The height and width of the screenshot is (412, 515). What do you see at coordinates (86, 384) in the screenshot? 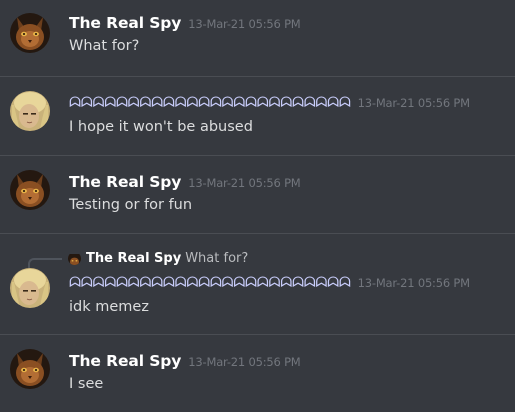
I see `message-content: I see` at bounding box center [86, 384].